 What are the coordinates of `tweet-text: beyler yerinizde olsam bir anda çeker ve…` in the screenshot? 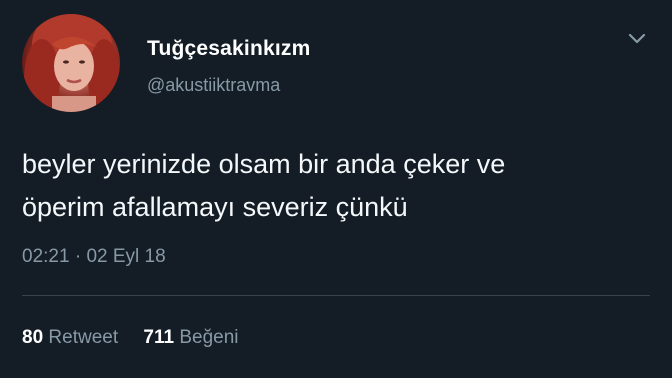 It's located at (264, 185).